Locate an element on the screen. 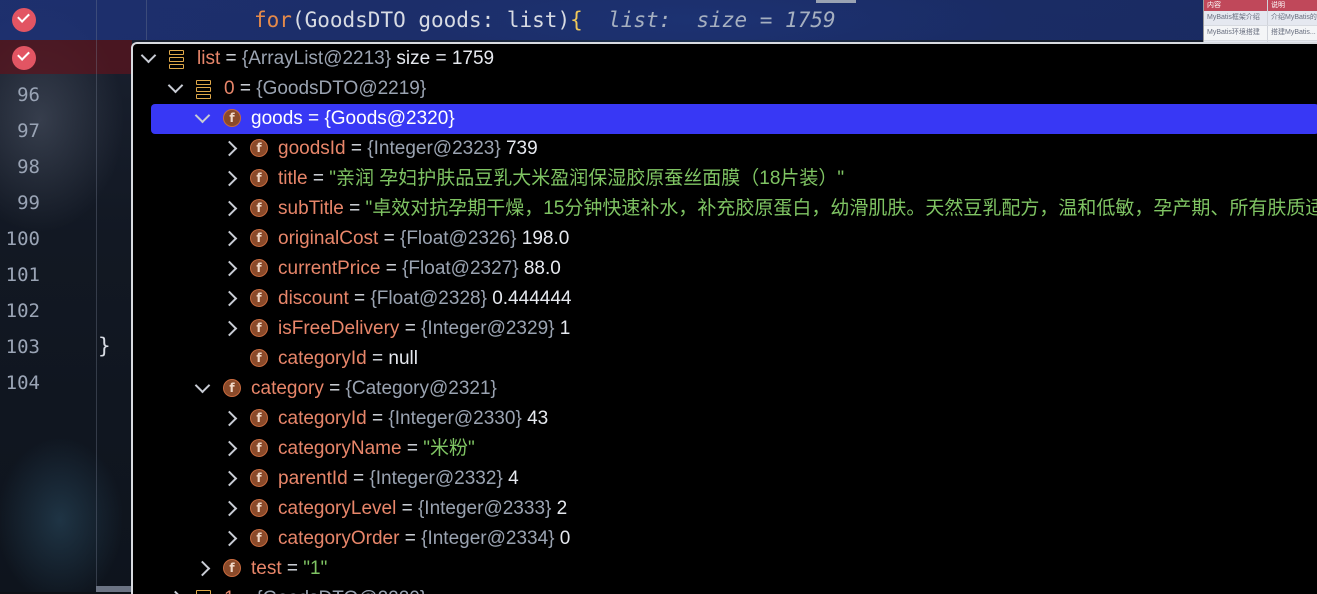 Image resolution: width=1317 pixels, height=594 pixels. variable-row-title: f title = "亲润 孕妇护肤品豆乳大米盈润保湿胶原蚕丝面膜（18片装）" is located at coordinates (725, 179).